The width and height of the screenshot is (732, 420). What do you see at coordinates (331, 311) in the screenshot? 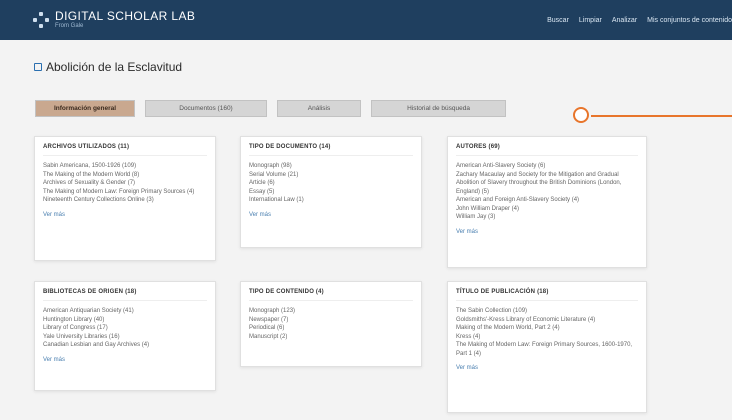
I see `facet-item: Monograph (123)` at bounding box center [331, 311].